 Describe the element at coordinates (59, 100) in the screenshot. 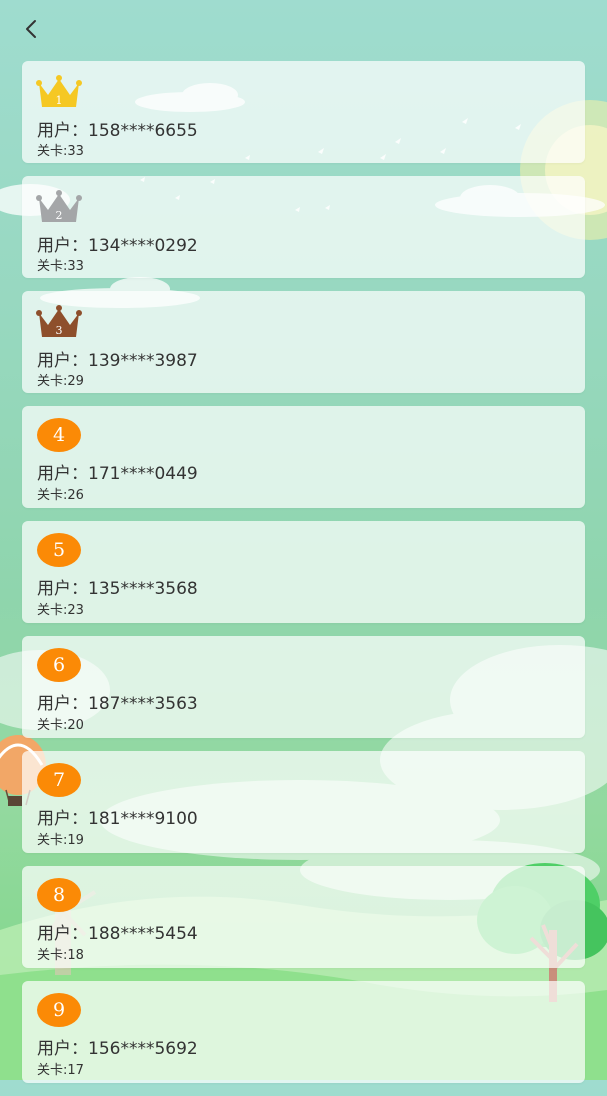

I see `svg-text: 1` at that location.